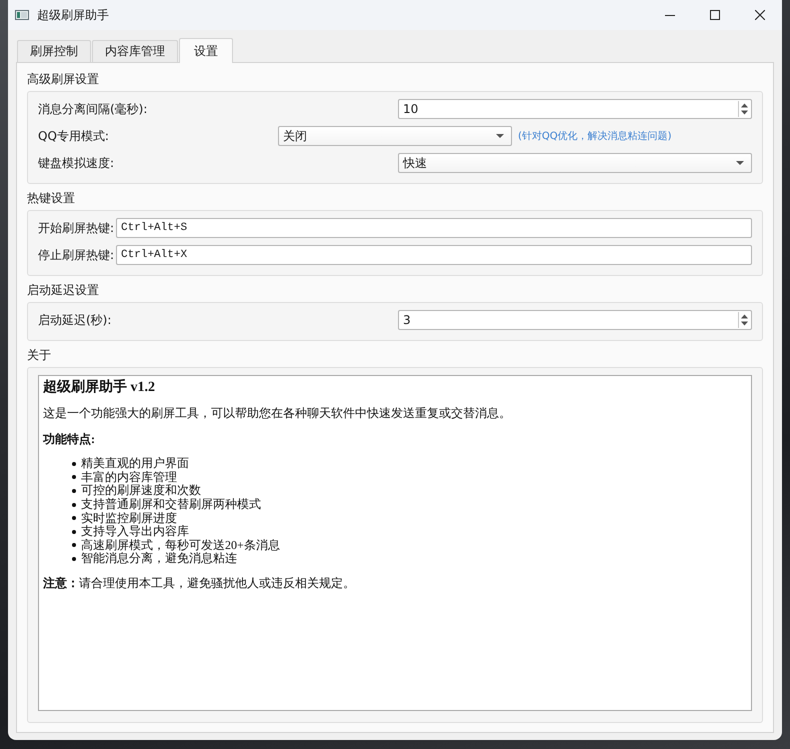 The width and height of the screenshot is (790, 749). Describe the element at coordinates (135, 531) in the screenshot. I see `feature-item: 支持导入导出内容库` at that location.